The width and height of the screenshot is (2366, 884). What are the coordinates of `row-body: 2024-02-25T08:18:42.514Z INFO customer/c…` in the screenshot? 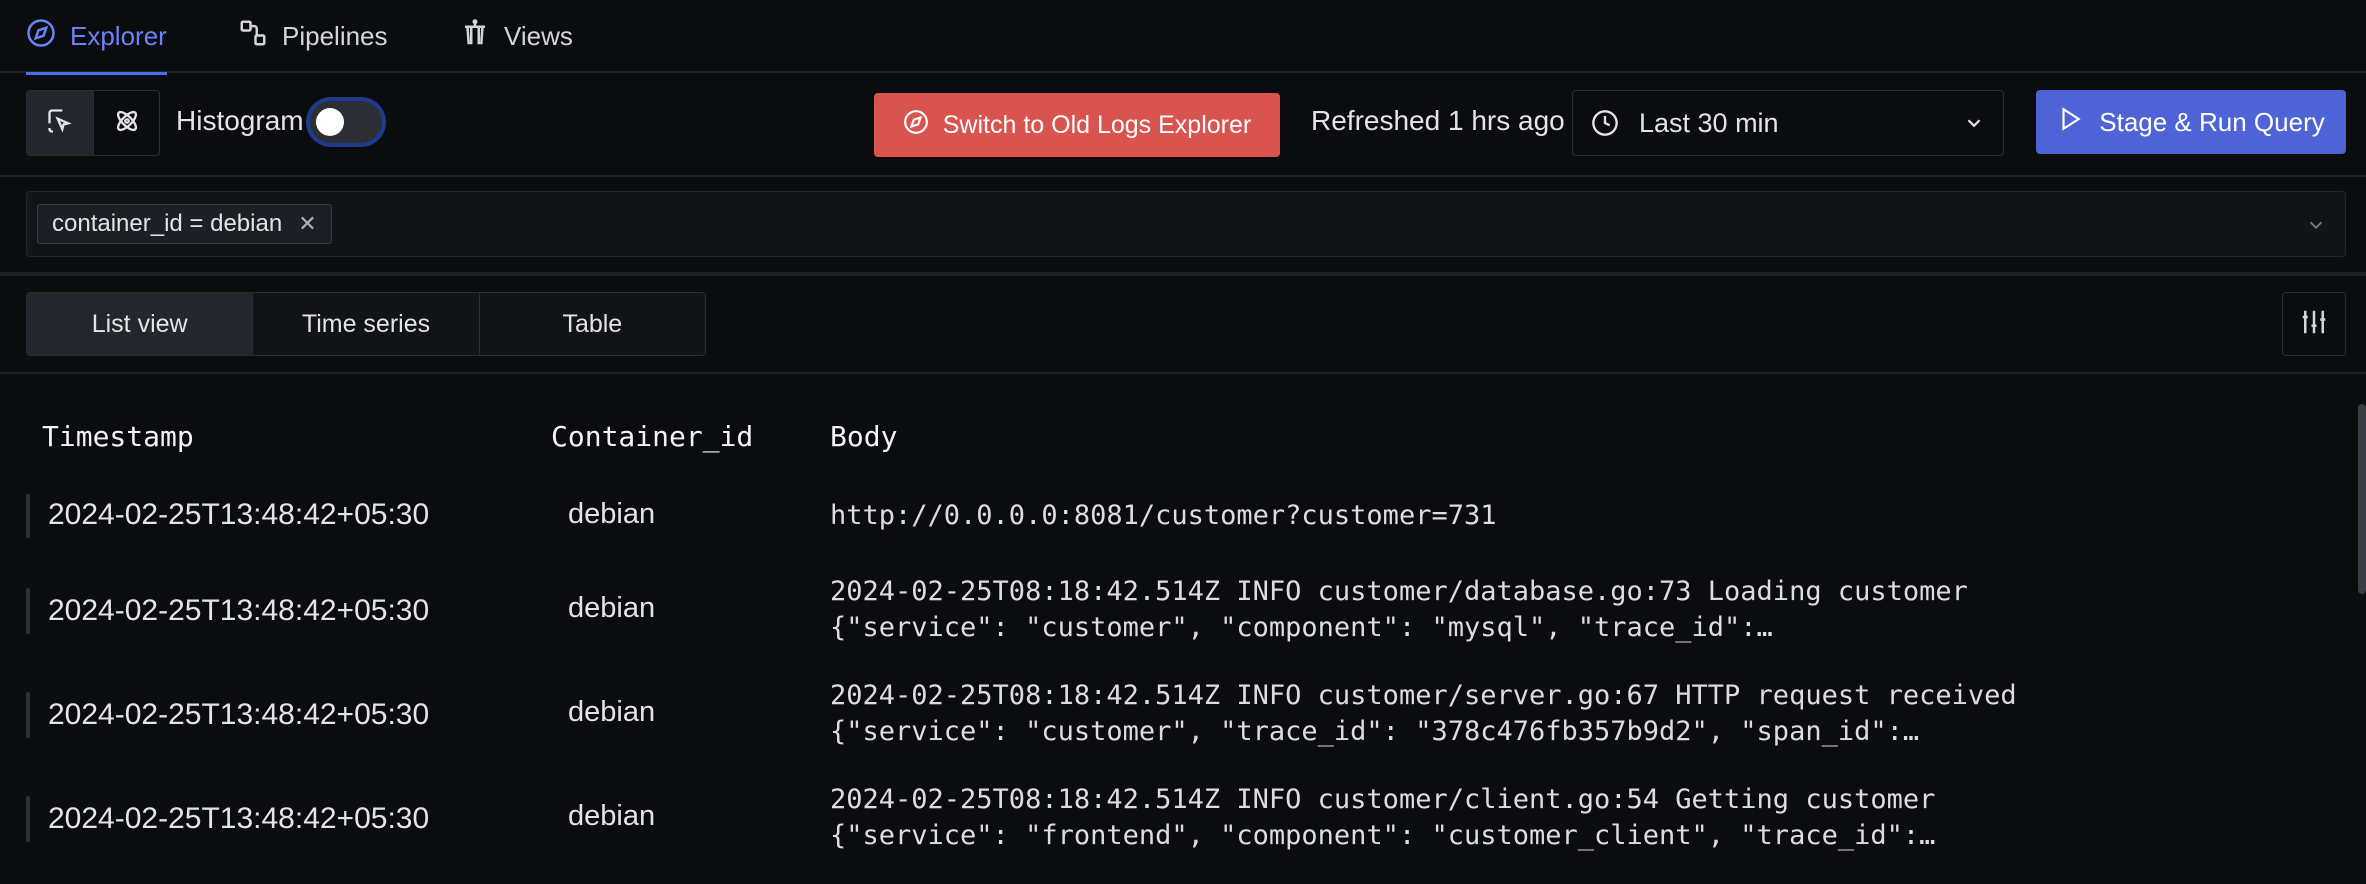 It's located at (1382, 818).